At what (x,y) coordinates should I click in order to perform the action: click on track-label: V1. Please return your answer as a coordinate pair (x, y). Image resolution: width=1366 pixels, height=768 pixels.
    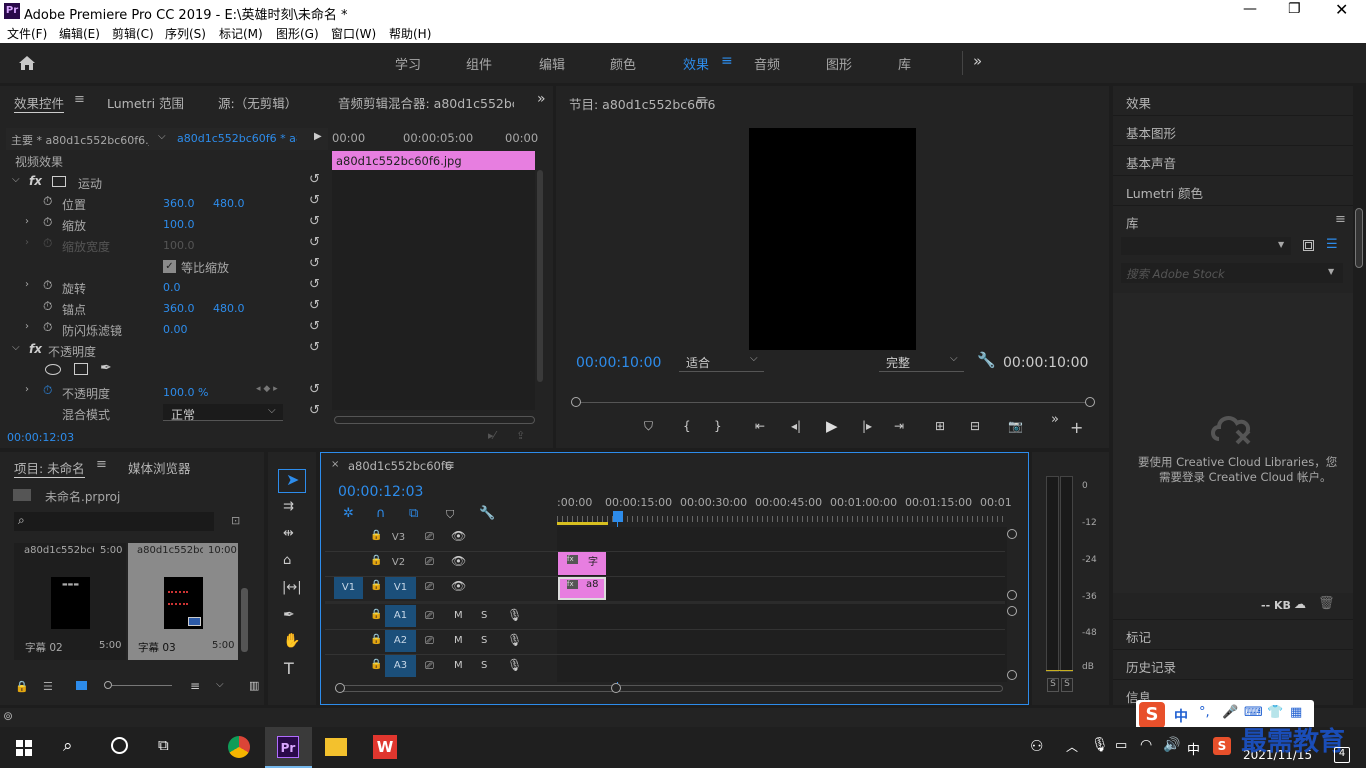
    Looking at the image, I should click on (400, 588).